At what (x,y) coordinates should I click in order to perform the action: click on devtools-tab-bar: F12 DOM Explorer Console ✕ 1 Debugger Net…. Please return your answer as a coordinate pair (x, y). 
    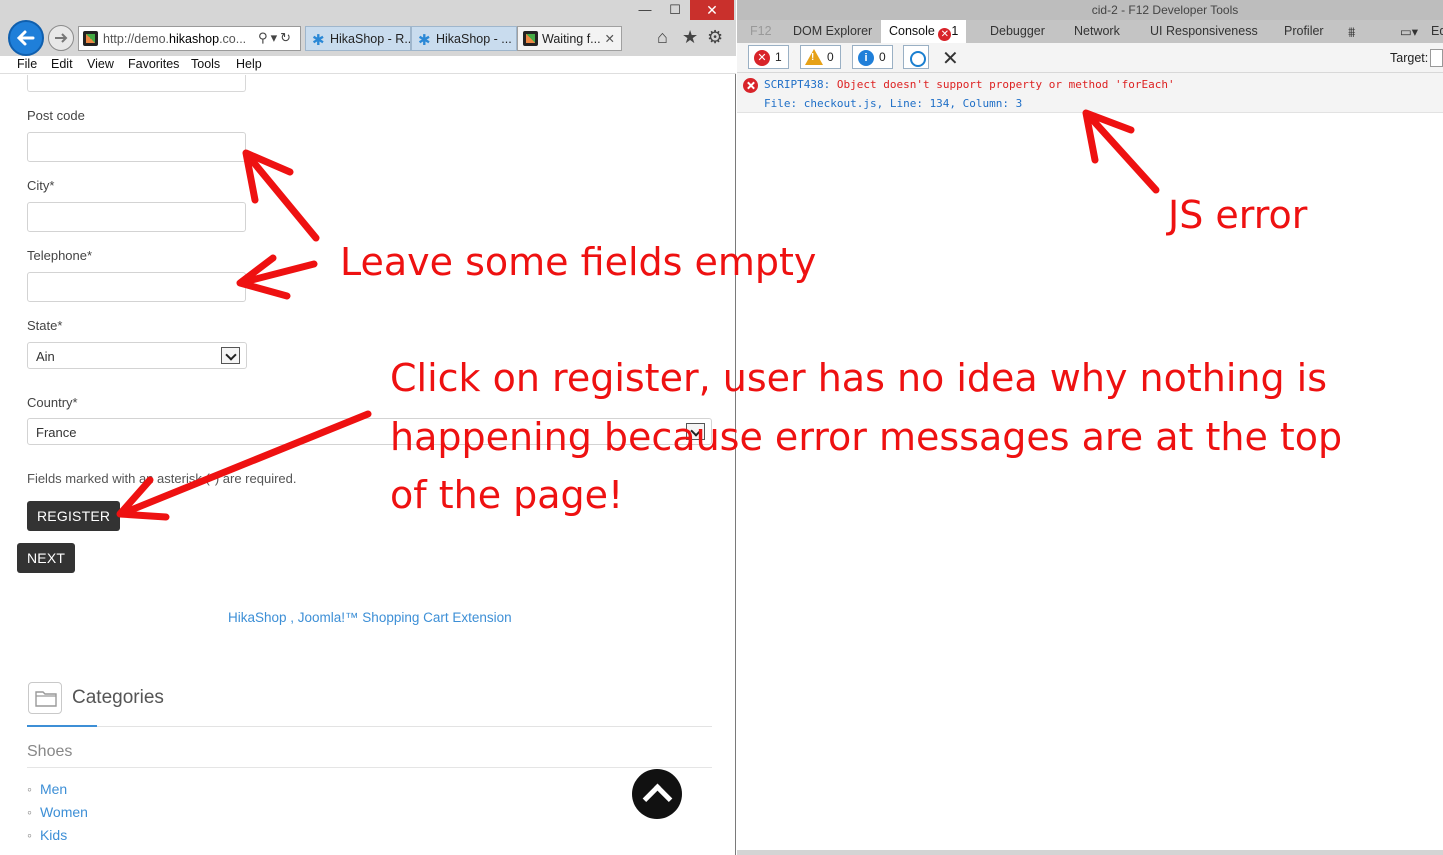
    Looking at the image, I should click on (1090, 31).